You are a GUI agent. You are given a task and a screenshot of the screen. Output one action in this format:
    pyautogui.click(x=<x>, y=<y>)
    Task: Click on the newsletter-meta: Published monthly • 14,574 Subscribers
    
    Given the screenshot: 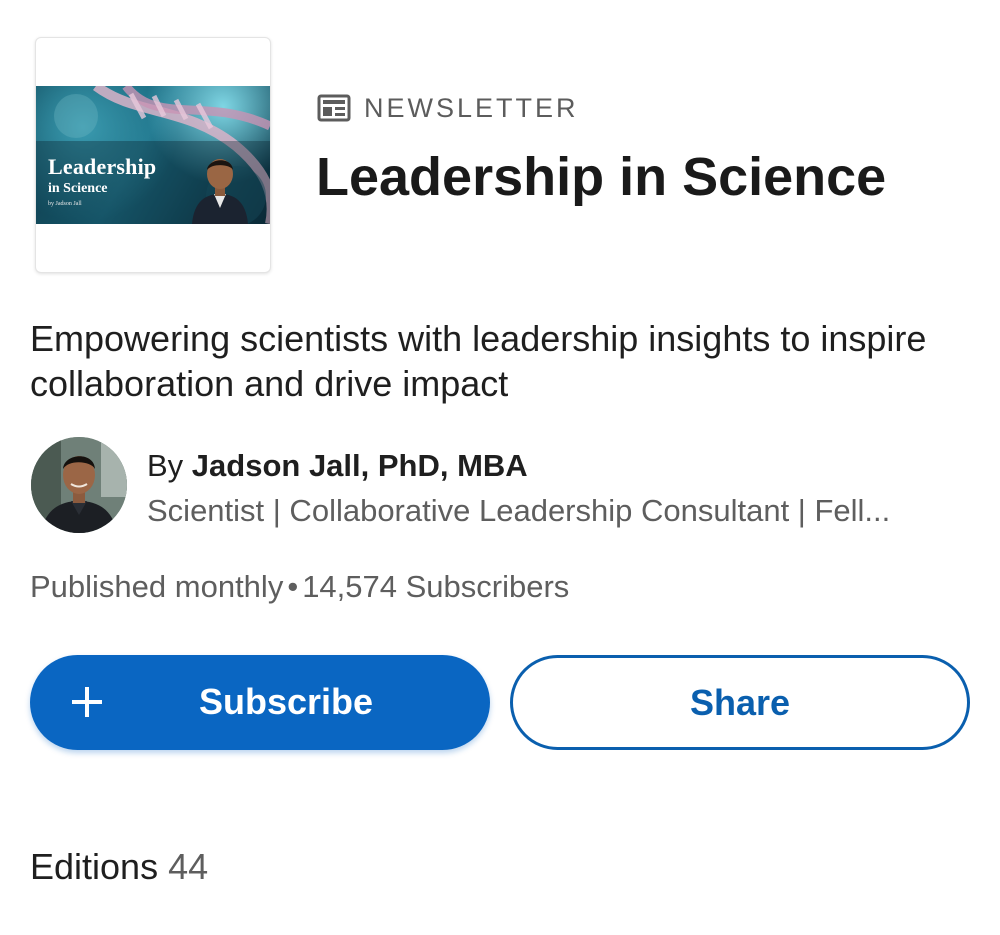 What is the action you would take?
    pyautogui.click(x=299, y=587)
    